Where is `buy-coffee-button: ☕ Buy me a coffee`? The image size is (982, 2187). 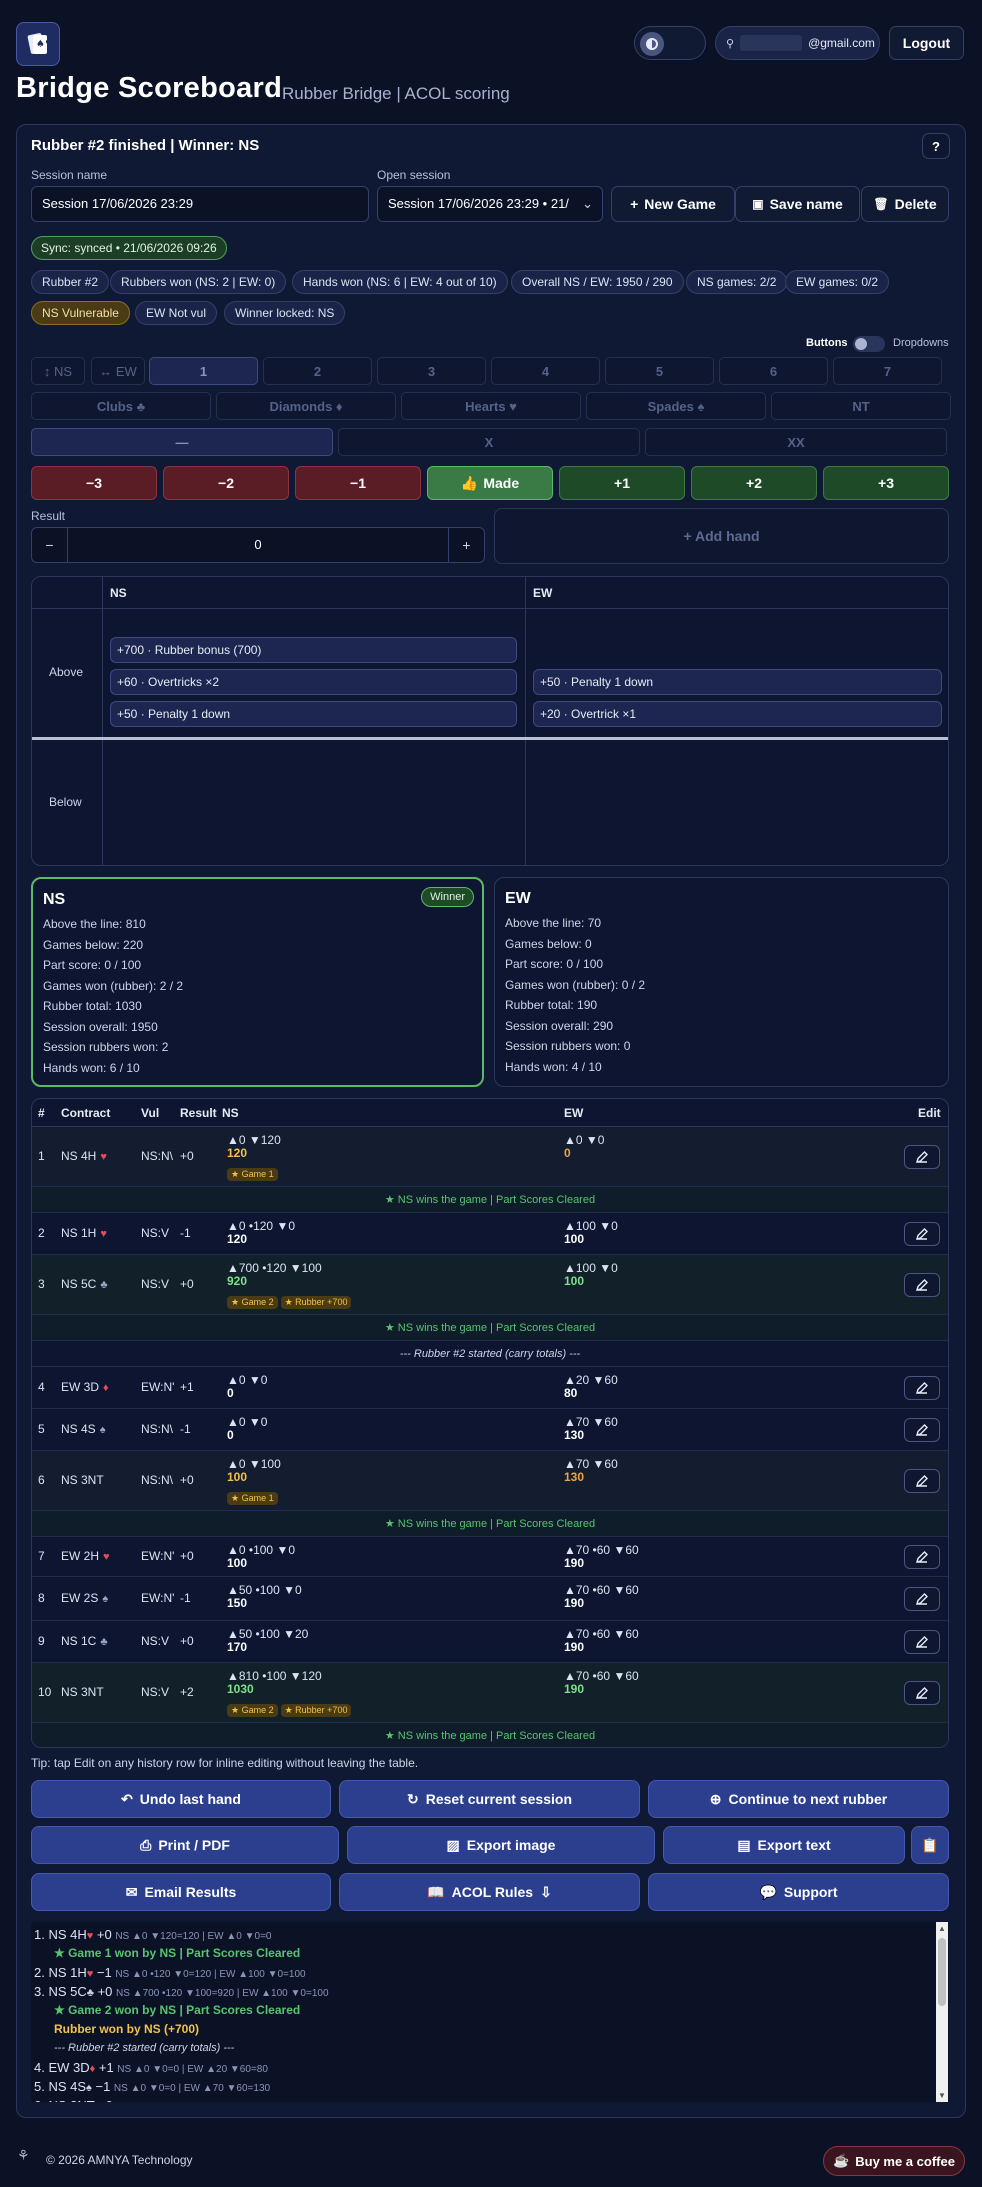
buy-coffee-button: ☕ Buy me a coffee is located at coordinates (894, 2161).